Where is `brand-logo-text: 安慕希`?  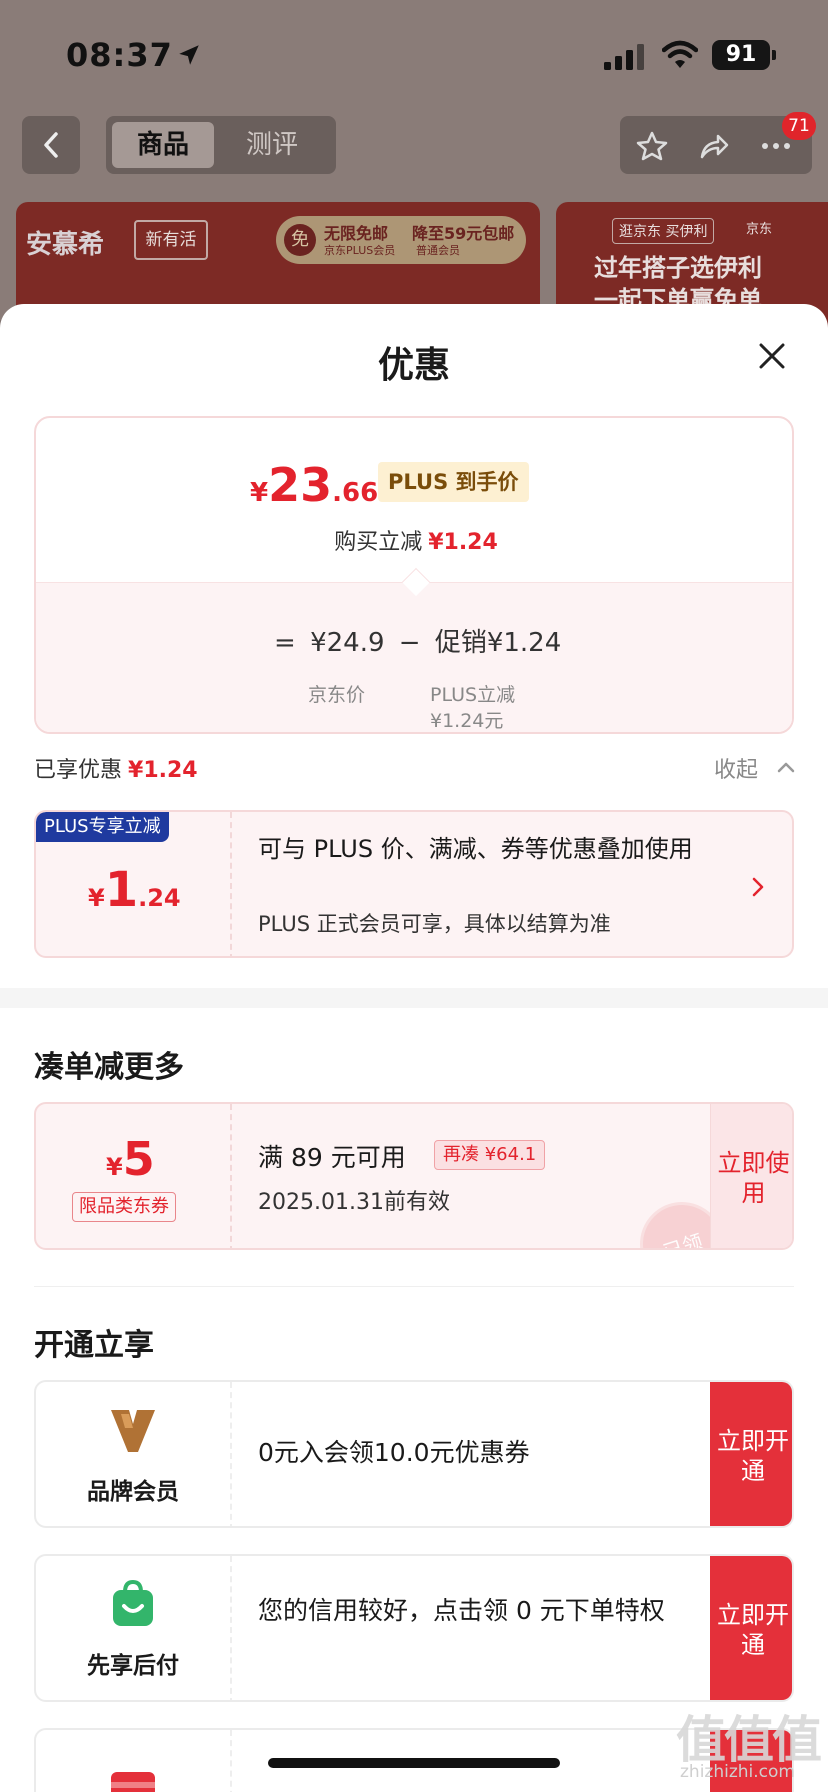
brand-logo-text: 安慕希 is located at coordinates (65, 245).